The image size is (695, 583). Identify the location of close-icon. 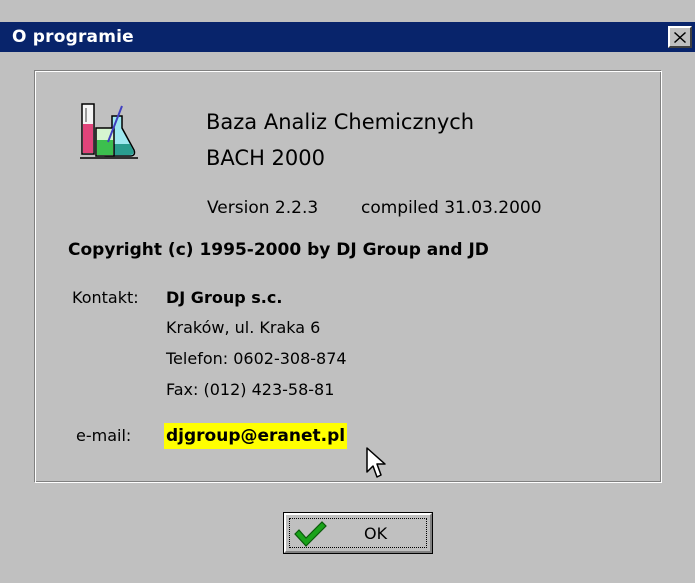
(680, 37).